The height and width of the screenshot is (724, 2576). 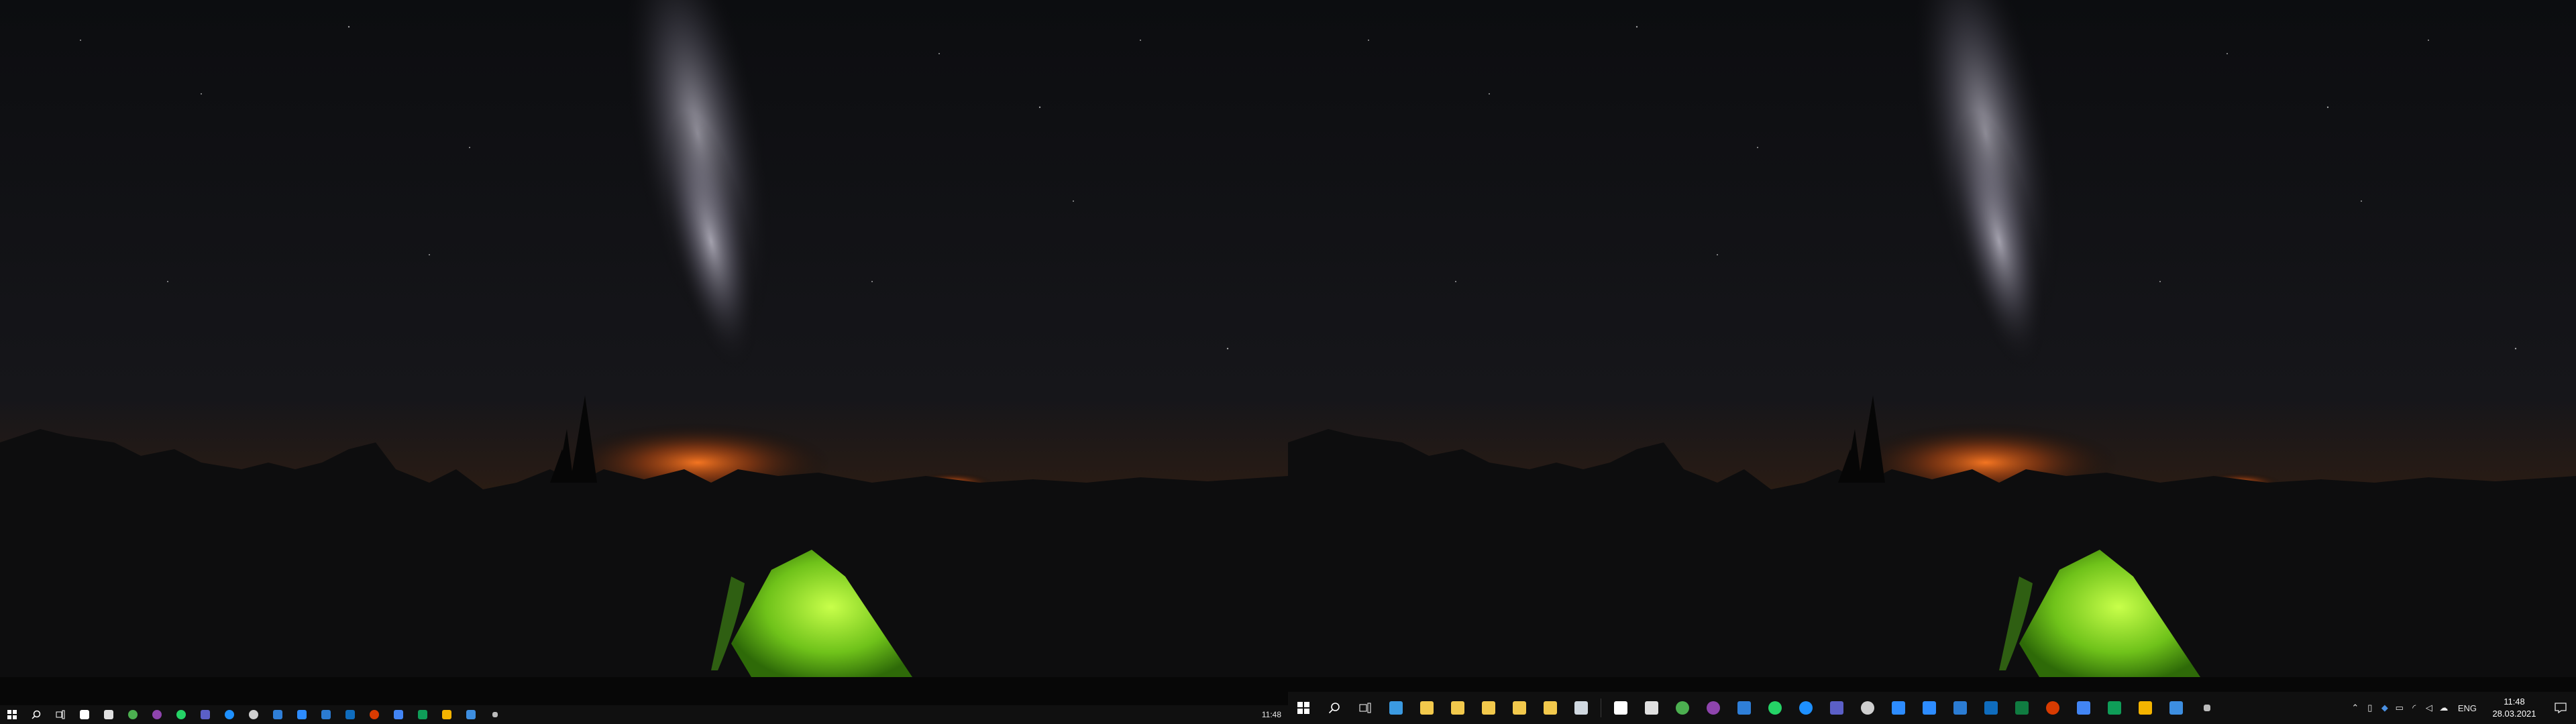 What do you see at coordinates (2429, 708) in the screenshot?
I see `volume-icon: ◁` at bounding box center [2429, 708].